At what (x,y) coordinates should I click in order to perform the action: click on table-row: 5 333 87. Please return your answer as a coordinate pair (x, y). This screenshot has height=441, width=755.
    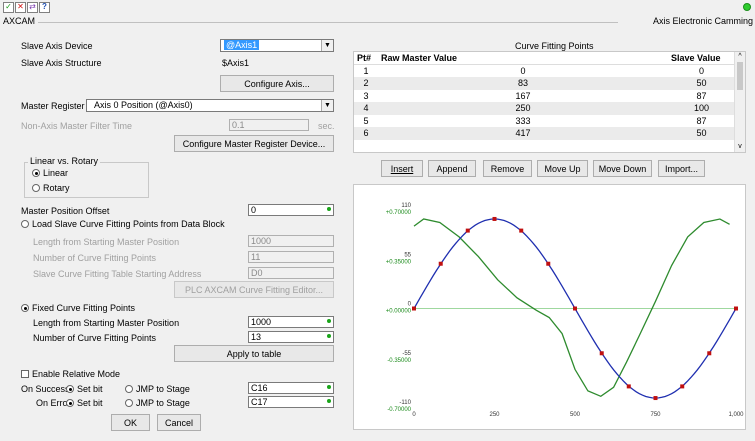
    Looking at the image, I should click on (544, 121).